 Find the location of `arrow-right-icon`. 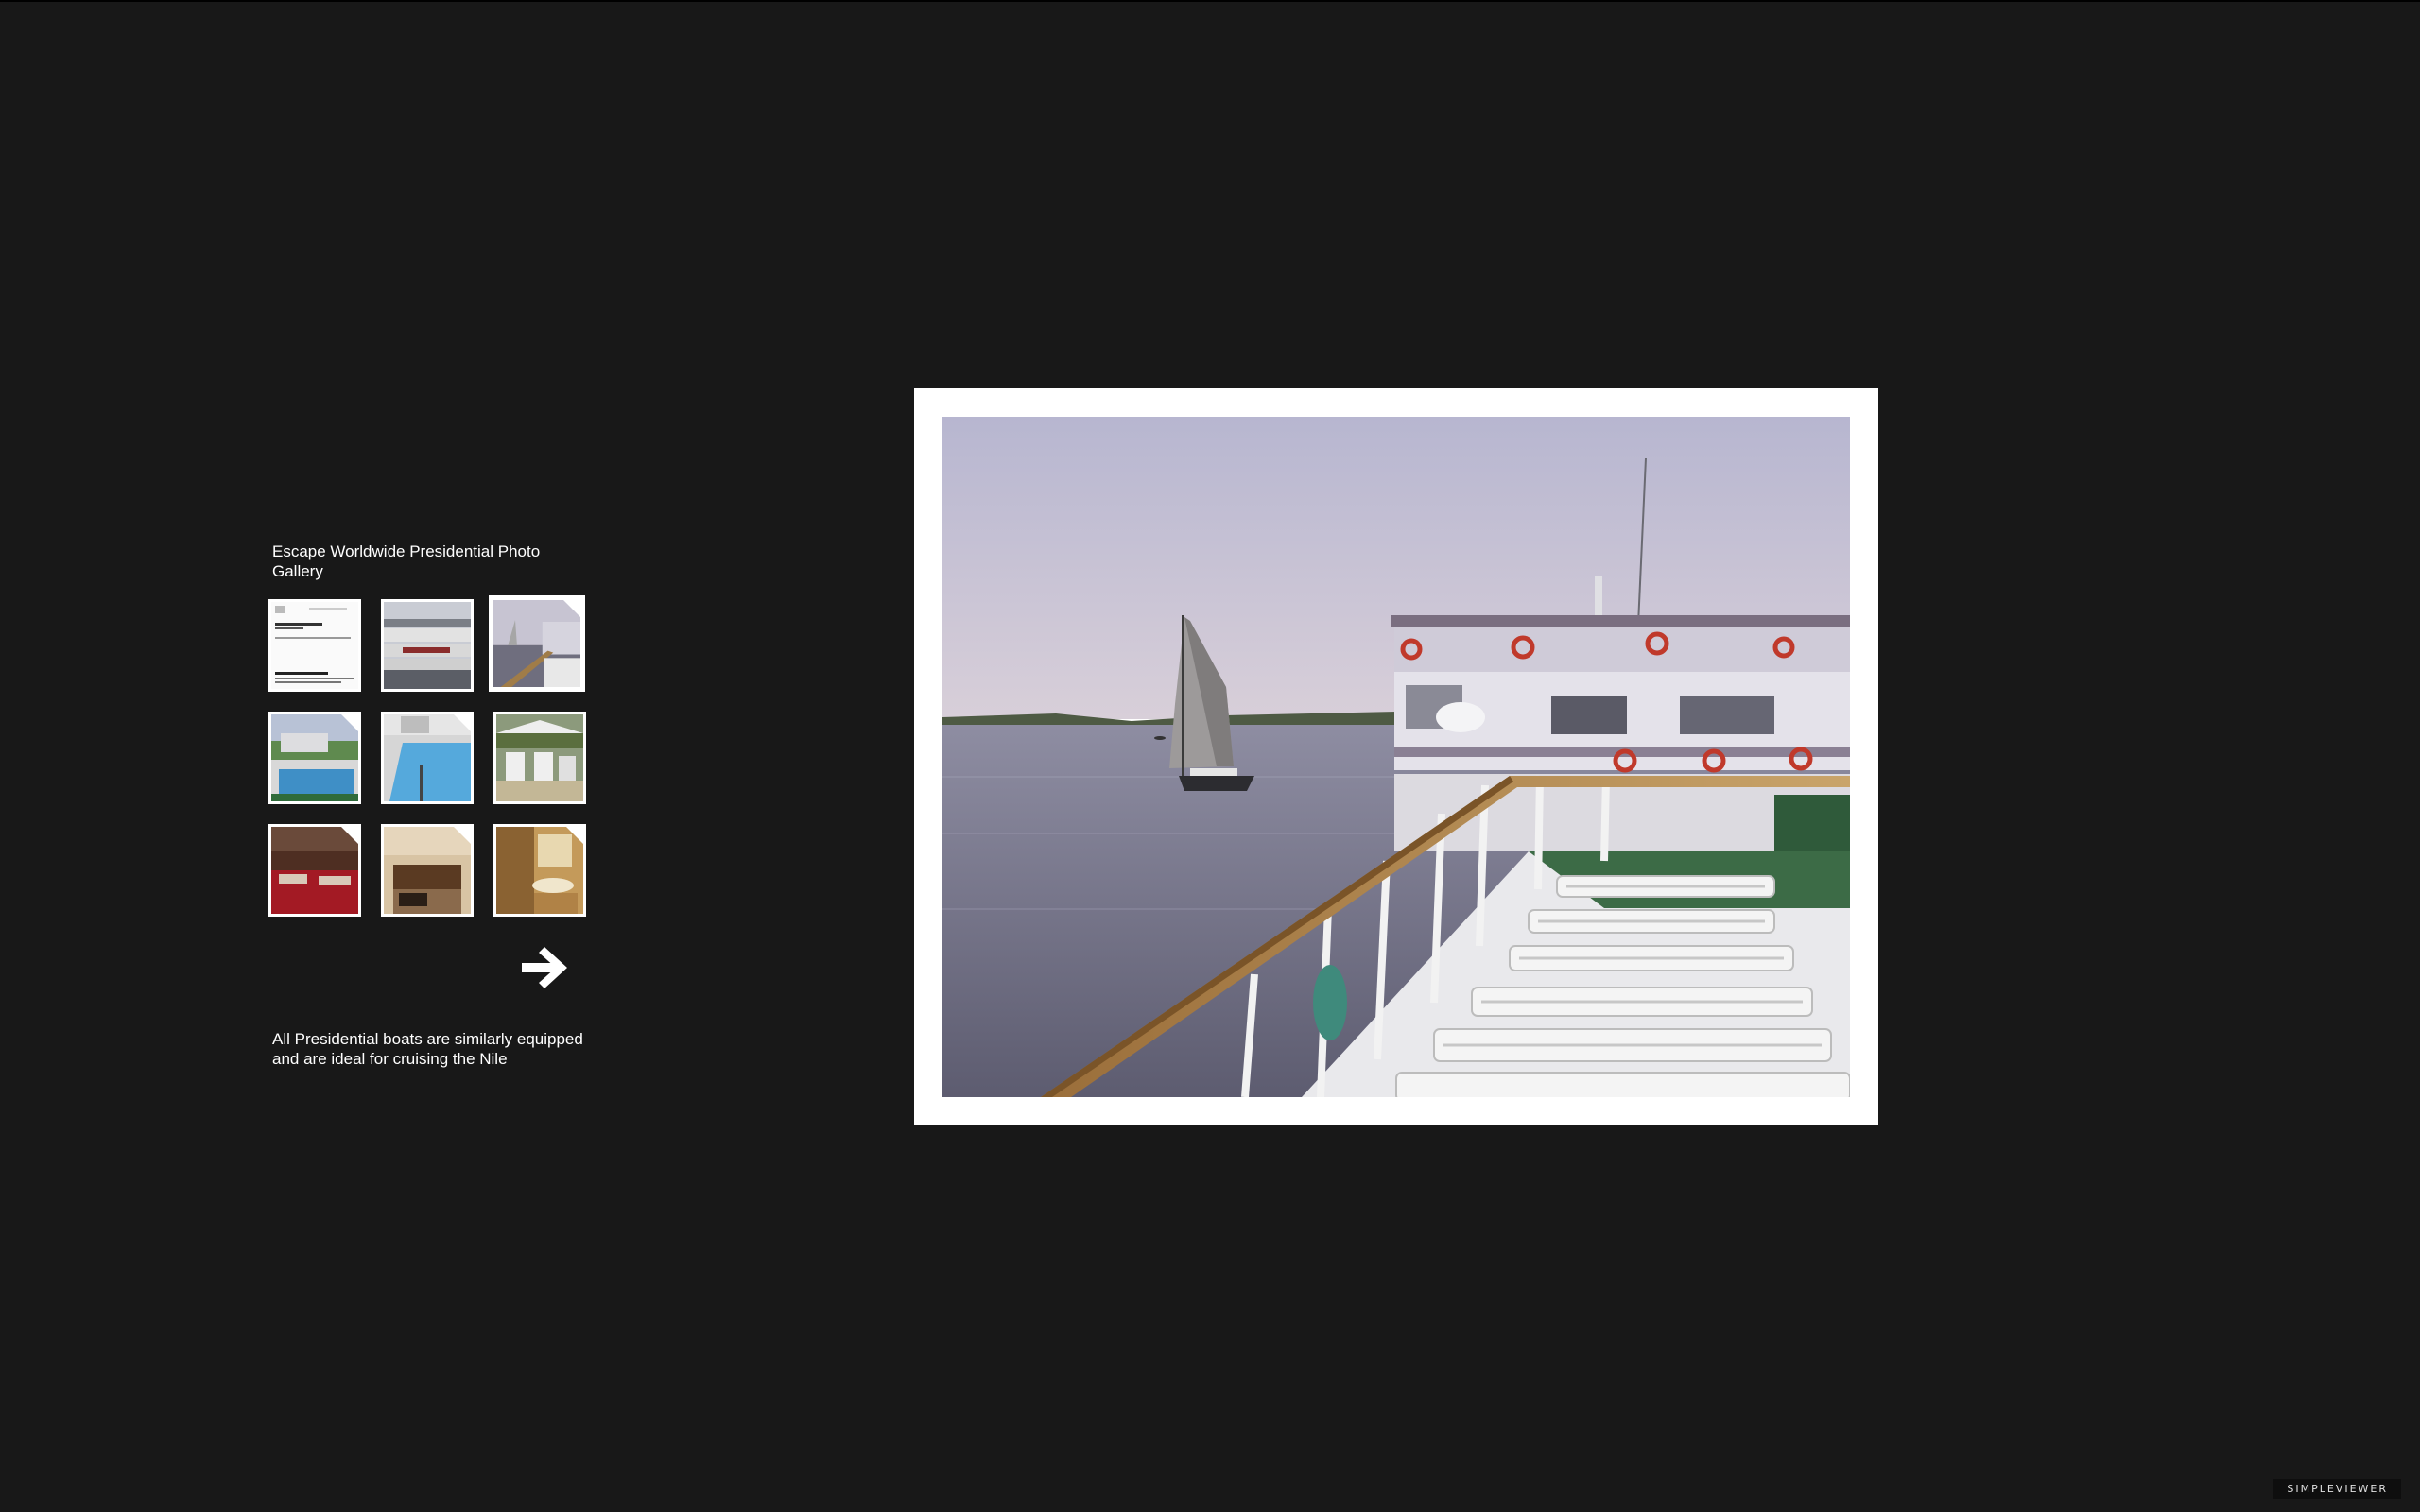

arrow-right-icon is located at coordinates (544, 967).